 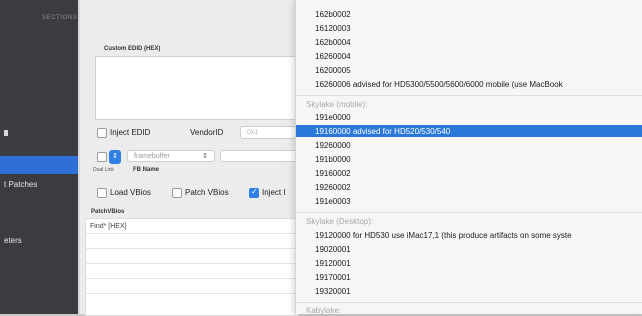 What do you see at coordinates (152, 156) in the screenshot?
I see `framebuffer-placeholder: framebuffer` at bounding box center [152, 156].